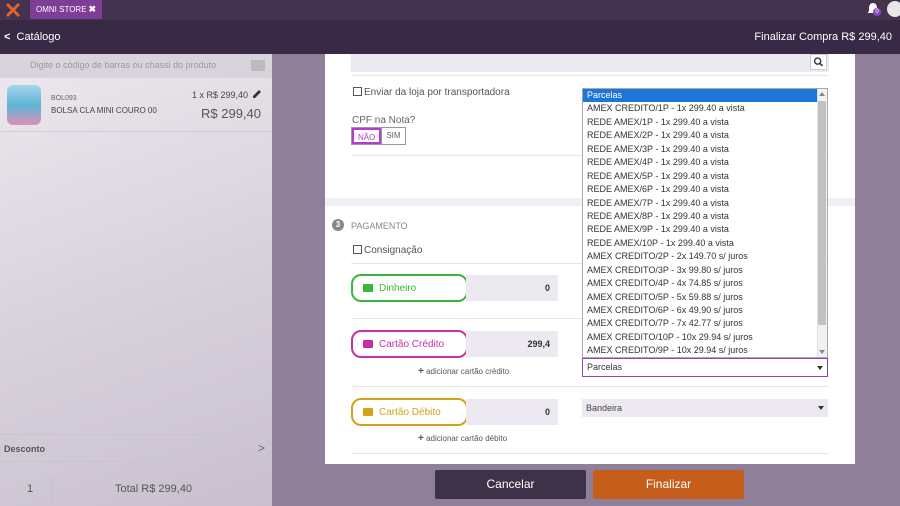 The image size is (900, 506). What do you see at coordinates (877, 12) in the screenshot?
I see `notification-badge: 0` at bounding box center [877, 12].